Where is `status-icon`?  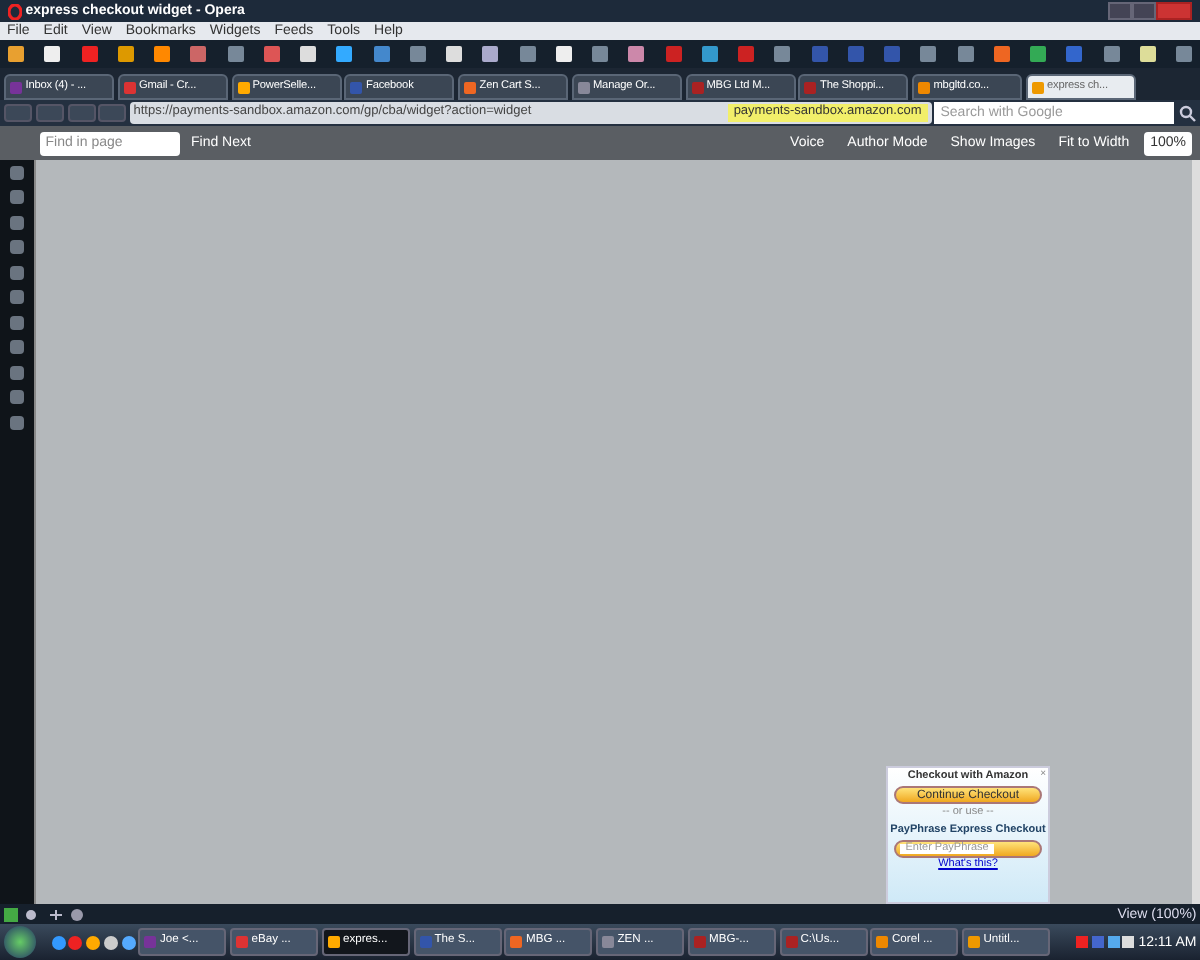 status-icon is located at coordinates (10, 914).